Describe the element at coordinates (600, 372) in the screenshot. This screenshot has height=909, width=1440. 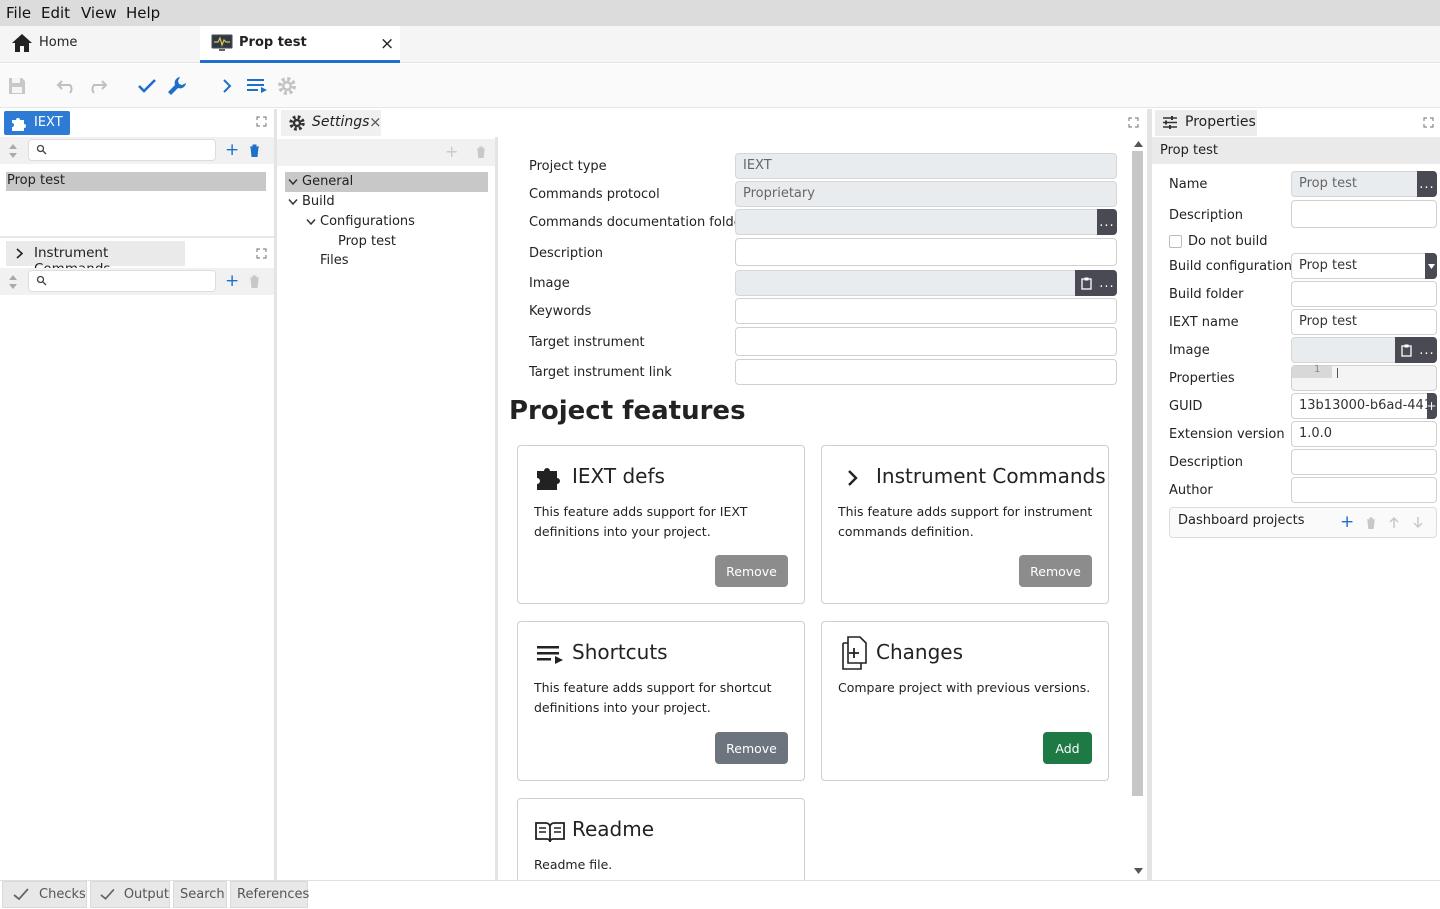
I see `target-link-label: Target instrument link` at that location.